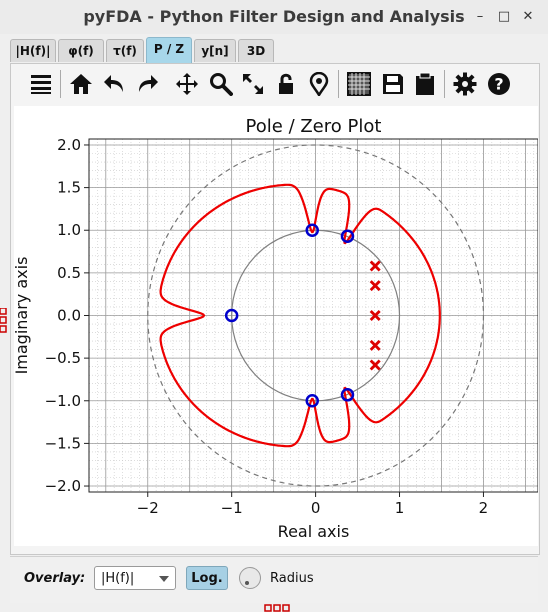  What do you see at coordinates (55, 578) in the screenshot?
I see `overlay-label: Overlay:` at bounding box center [55, 578].